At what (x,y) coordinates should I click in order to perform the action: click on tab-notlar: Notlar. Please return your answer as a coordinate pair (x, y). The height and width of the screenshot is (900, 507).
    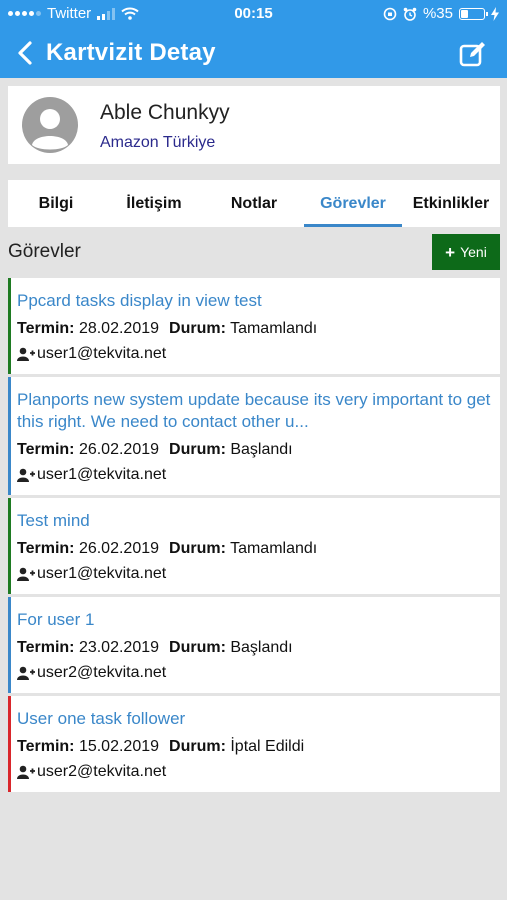
    Looking at the image, I should click on (254, 203).